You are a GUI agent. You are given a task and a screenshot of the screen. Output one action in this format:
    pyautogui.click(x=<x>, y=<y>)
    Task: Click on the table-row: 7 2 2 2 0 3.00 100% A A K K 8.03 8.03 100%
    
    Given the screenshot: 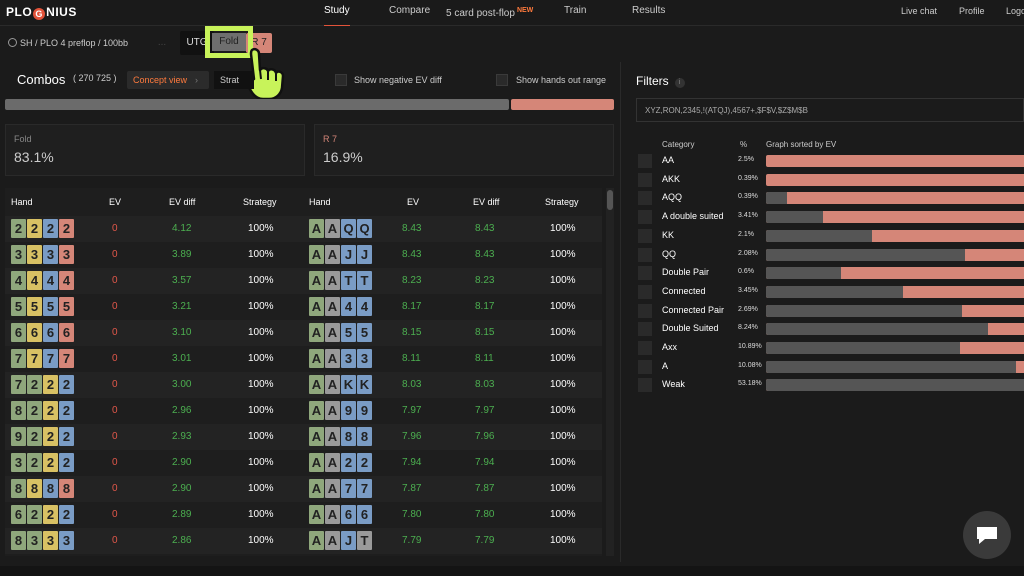 What is the action you would take?
    pyautogui.click(x=303, y=385)
    